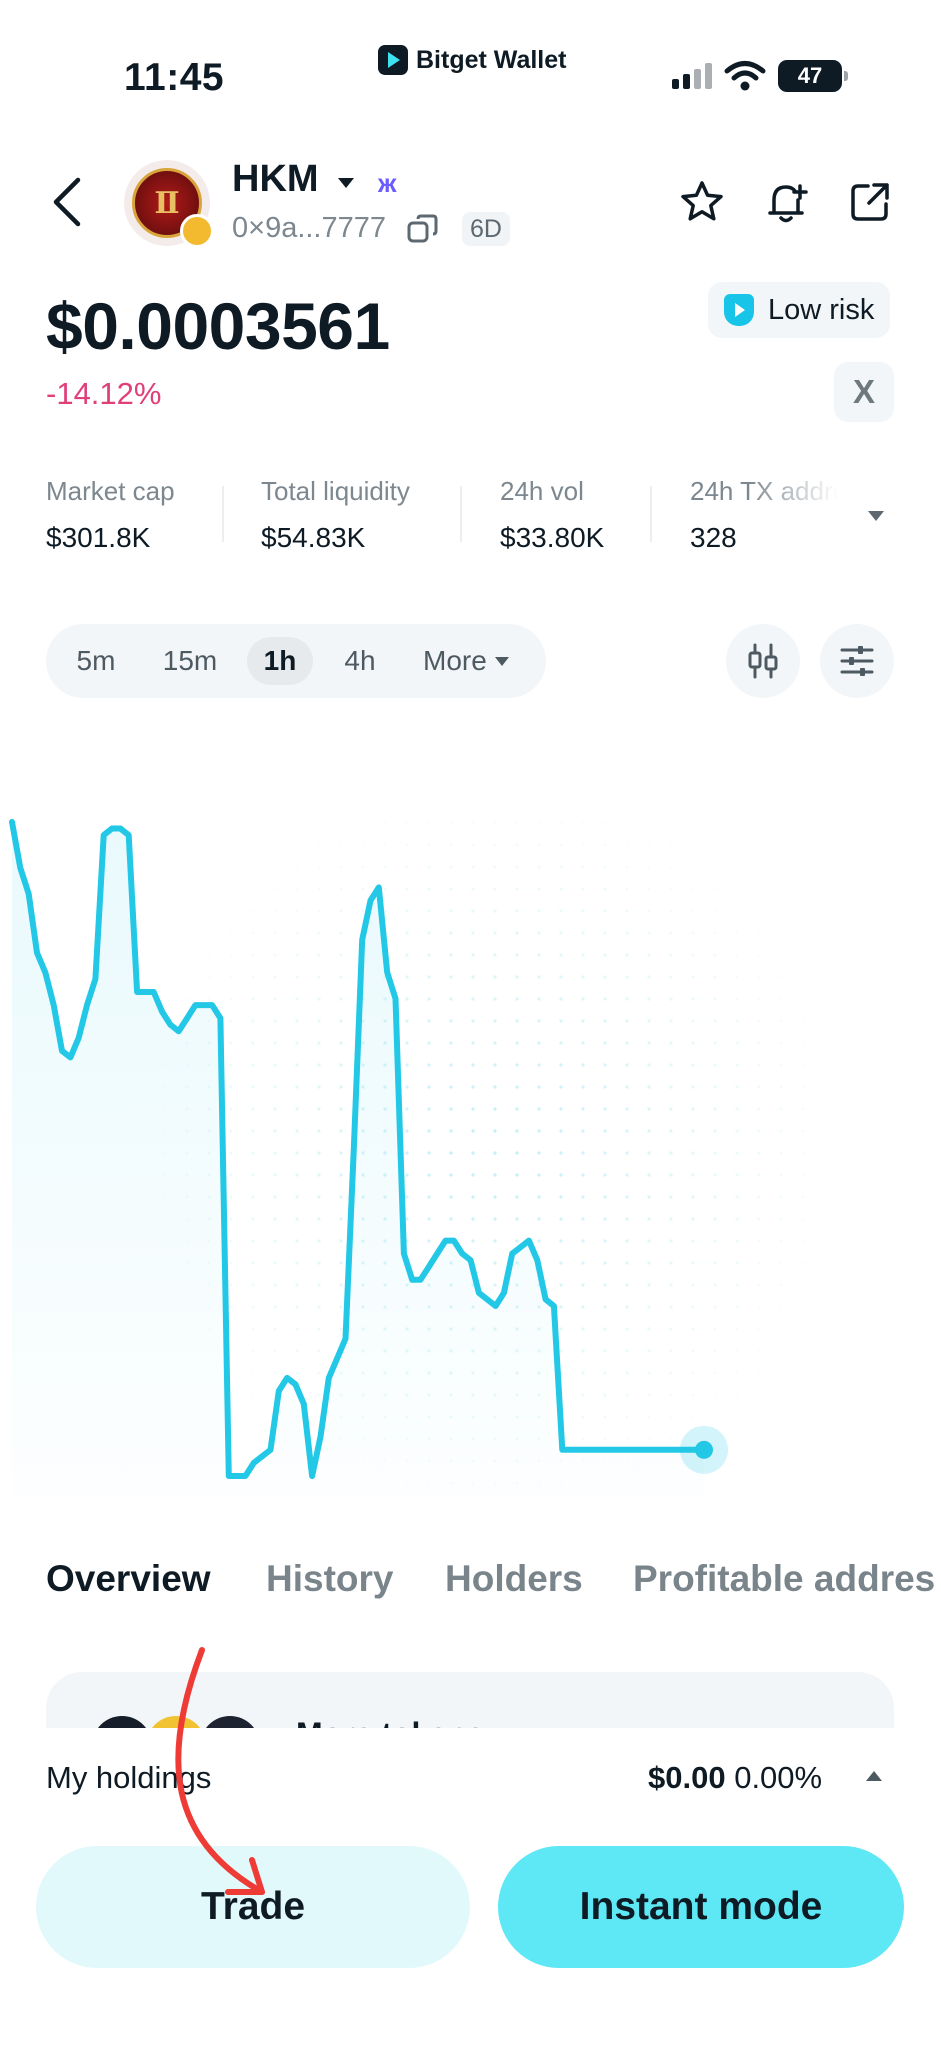 The image size is (941, 2048). What do you see at coordinates (501, 661) in the screenshot?
I see `chevron-down-icon` at bounding box center [501, 661].